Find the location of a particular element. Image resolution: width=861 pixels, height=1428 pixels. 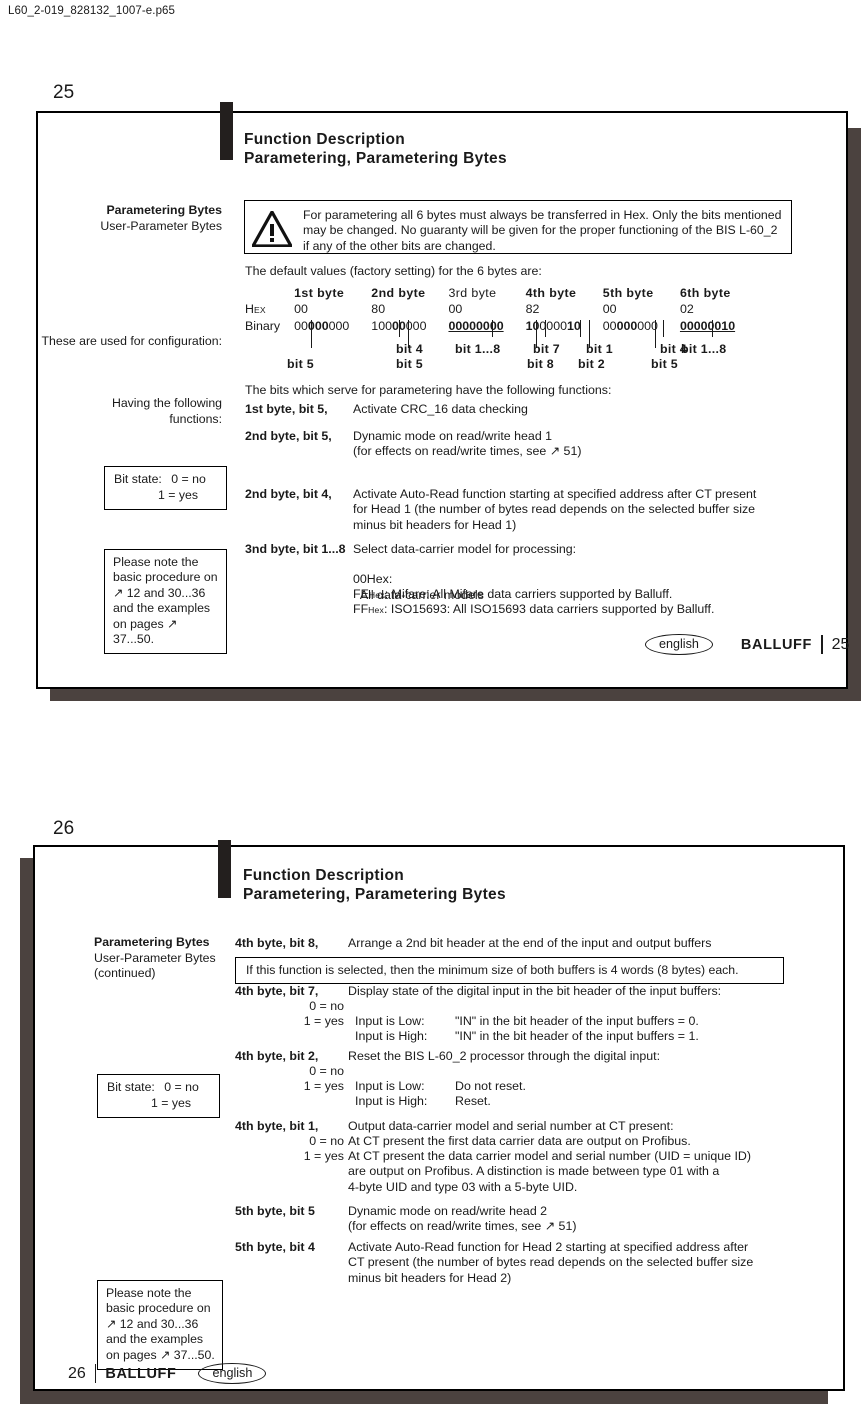

byte-col-3-binary: 00000000 is located at coordinates (476, 326).